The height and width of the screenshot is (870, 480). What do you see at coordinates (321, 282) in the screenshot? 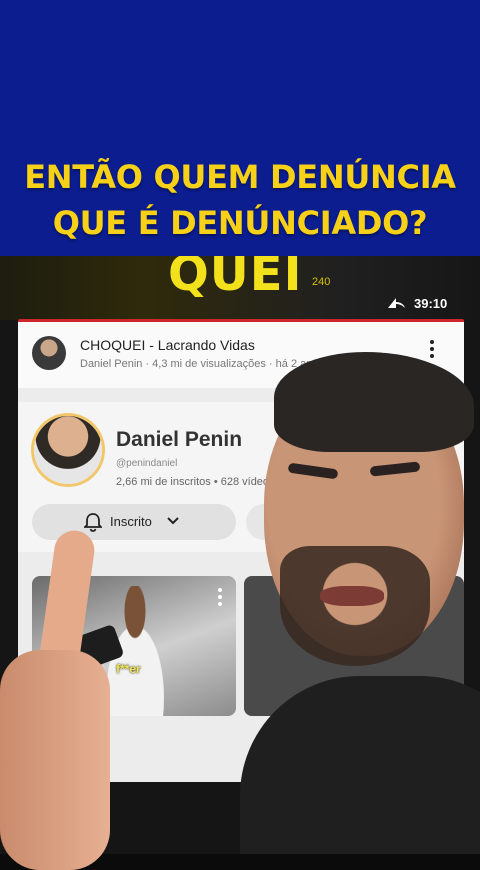
I see `thumbnail-number: 240` at bounding box center [321, 282].